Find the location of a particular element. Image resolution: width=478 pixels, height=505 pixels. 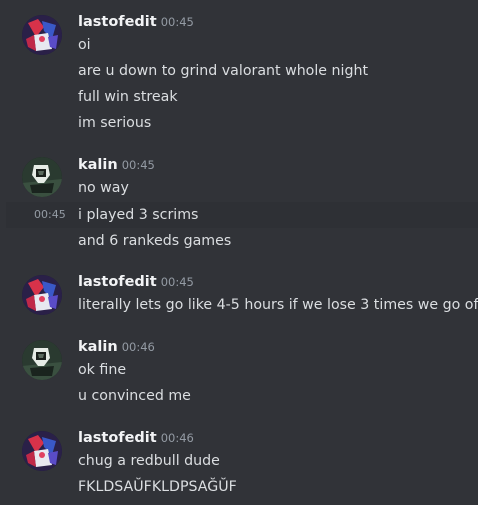

message-text: u convinced me is located at coordinates (134, 396).